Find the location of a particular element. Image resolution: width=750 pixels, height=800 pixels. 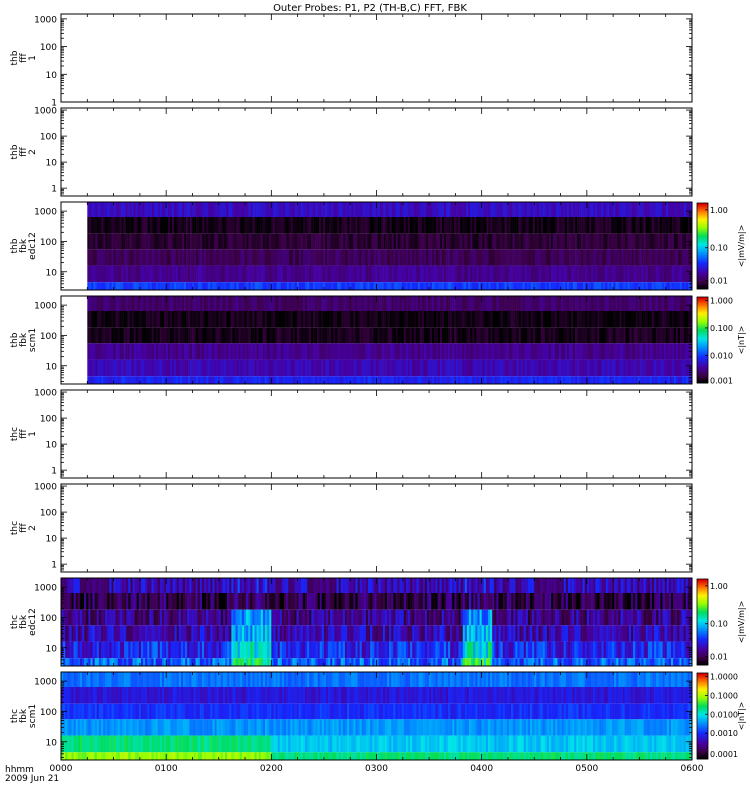

y-axis-label-line: edc12 is located at coordinates (33, 246).